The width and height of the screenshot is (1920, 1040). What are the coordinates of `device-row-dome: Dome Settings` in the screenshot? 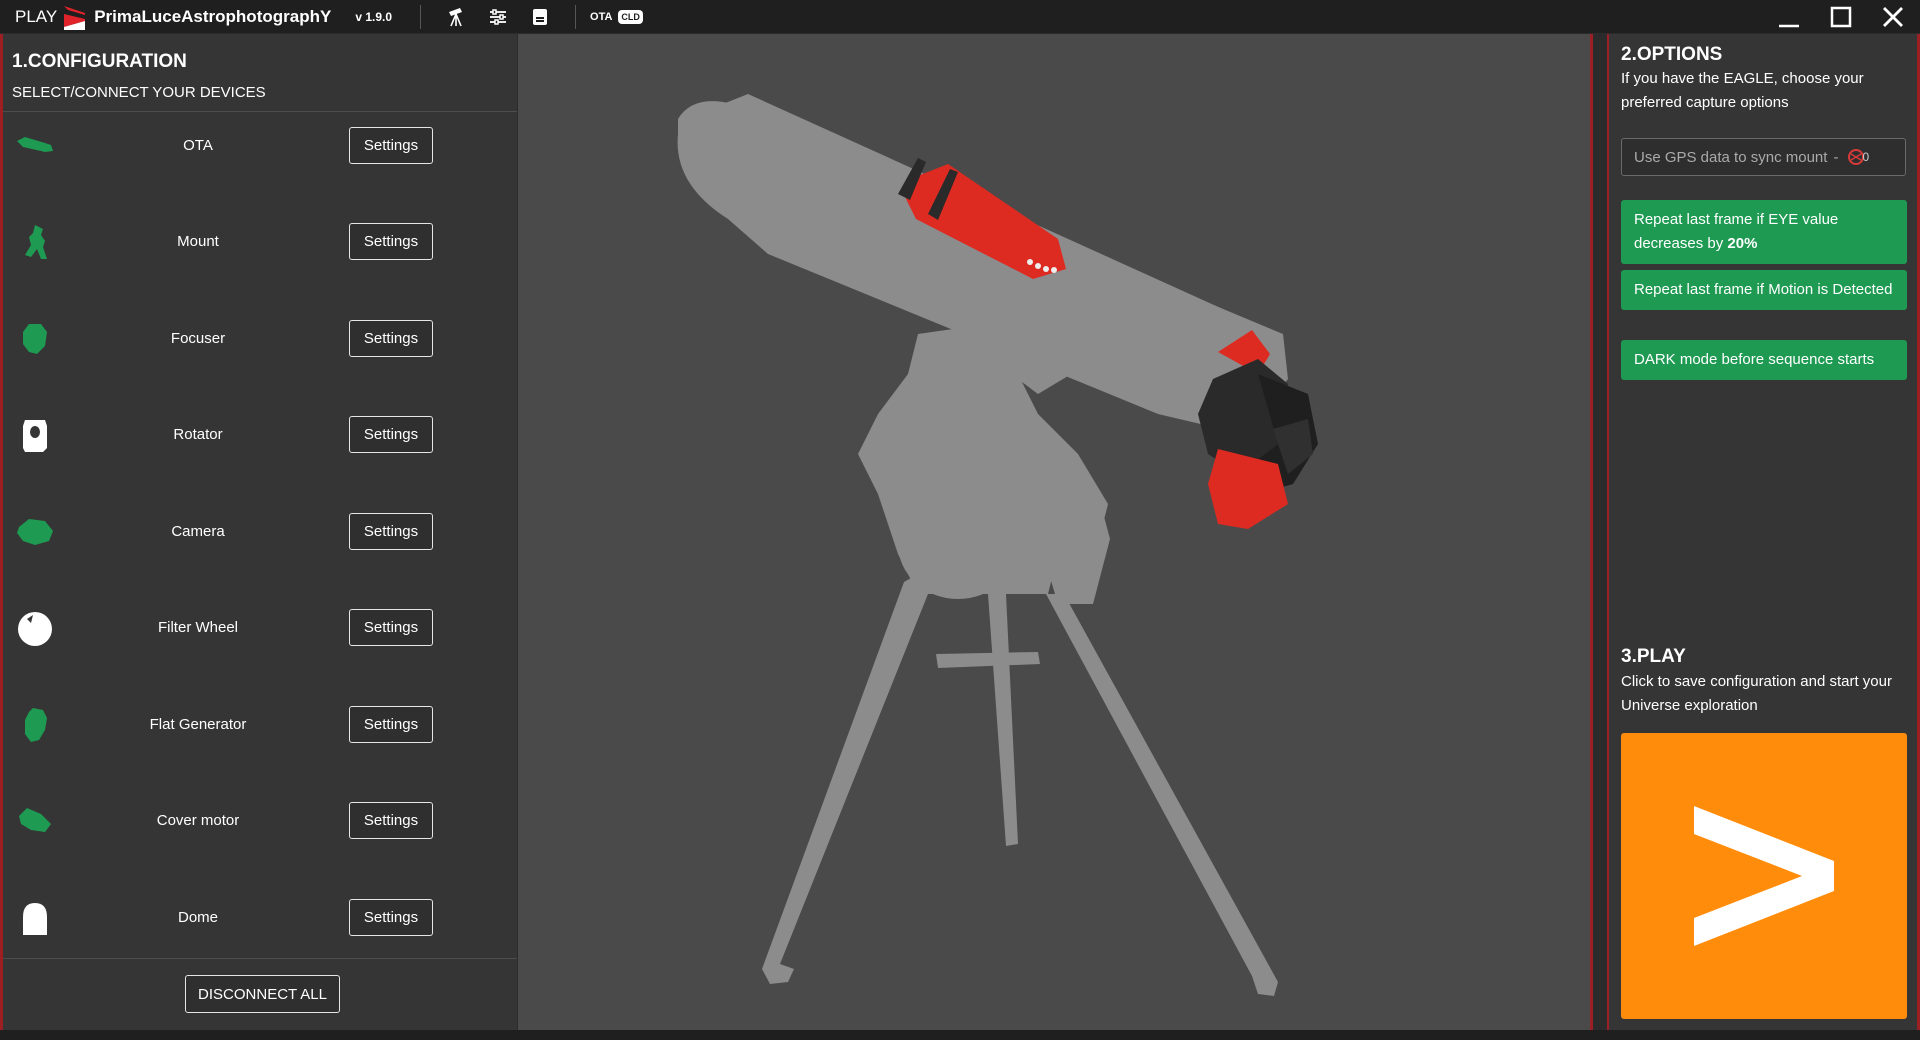 It's located at (260, 919).